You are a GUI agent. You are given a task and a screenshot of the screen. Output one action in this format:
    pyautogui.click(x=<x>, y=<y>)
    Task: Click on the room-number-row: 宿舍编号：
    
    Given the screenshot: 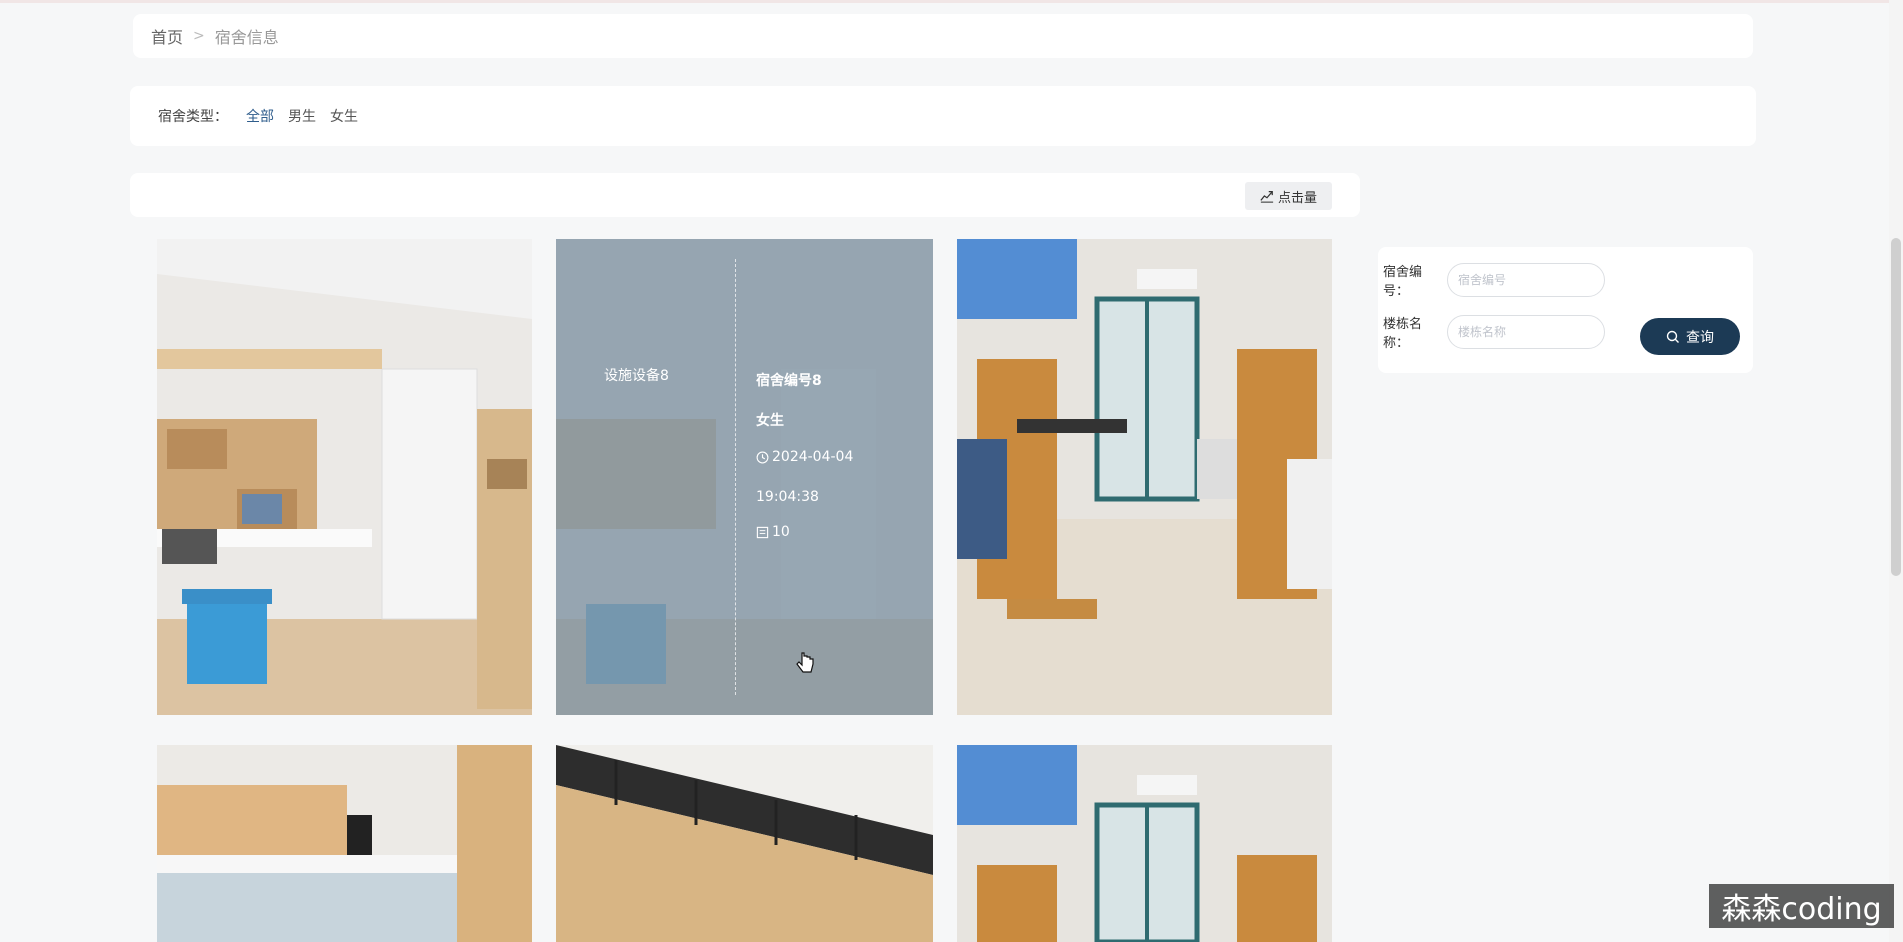 What is the action you would take?
    pyautogui.click(x=1494, y=280)
    